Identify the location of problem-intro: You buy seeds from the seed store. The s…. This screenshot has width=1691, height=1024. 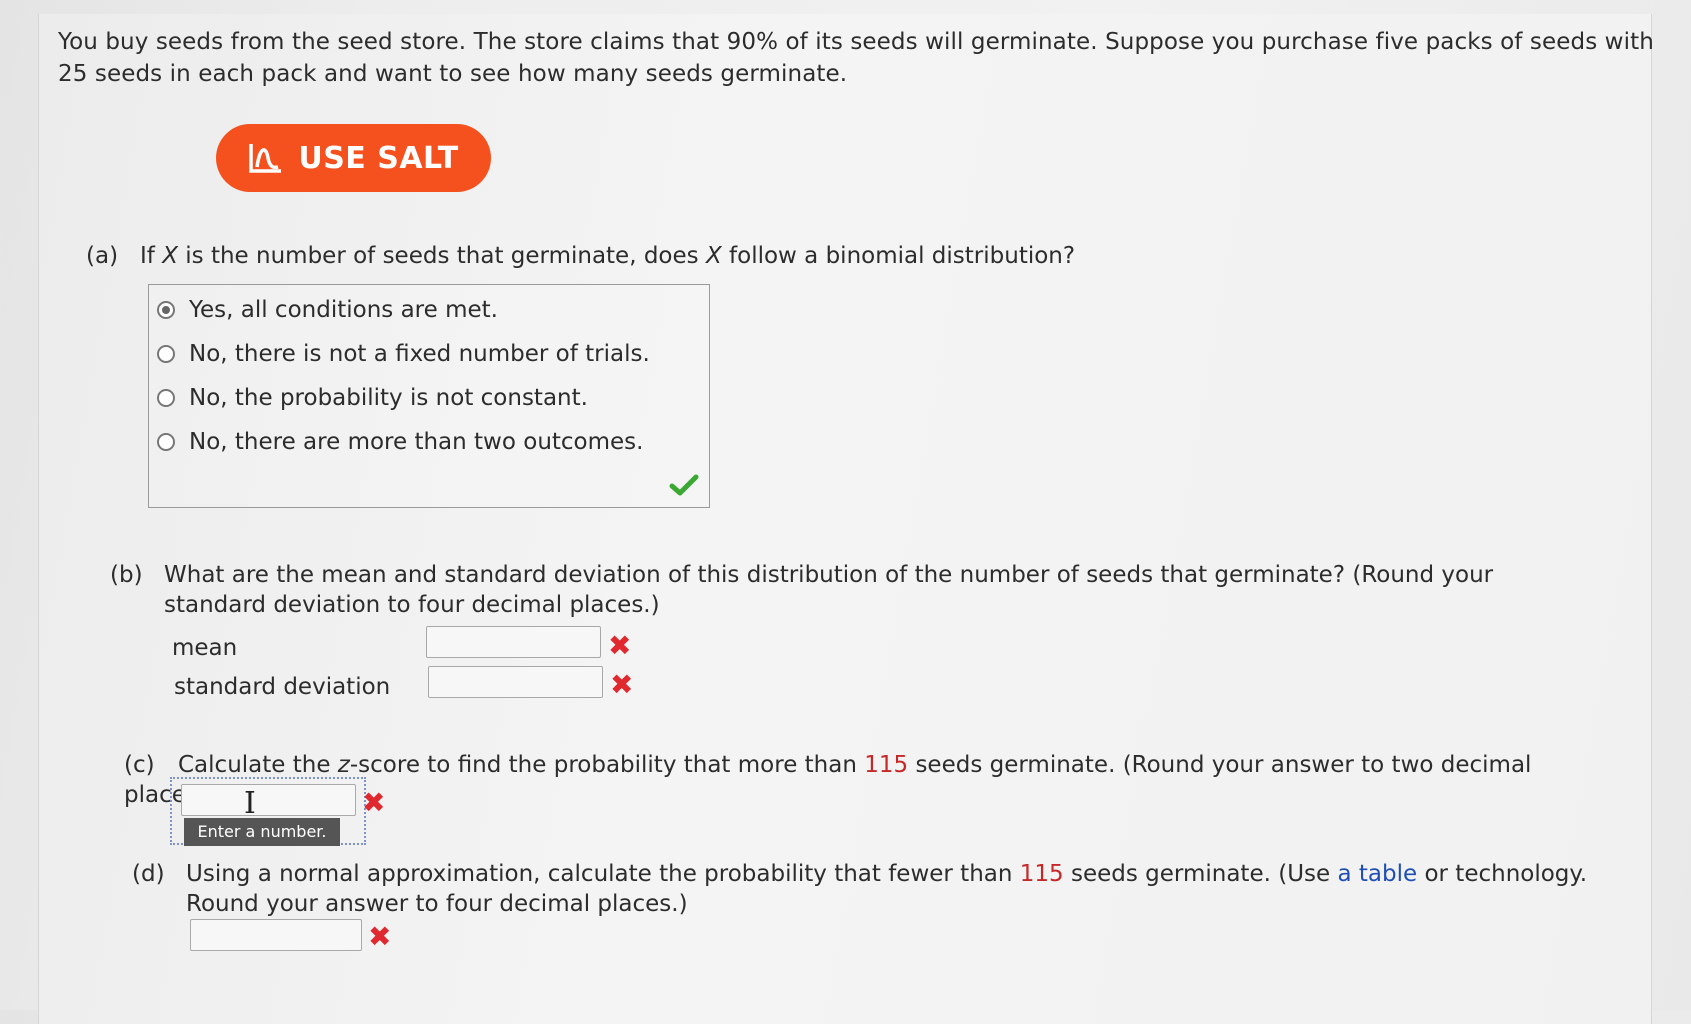
(856, 58).